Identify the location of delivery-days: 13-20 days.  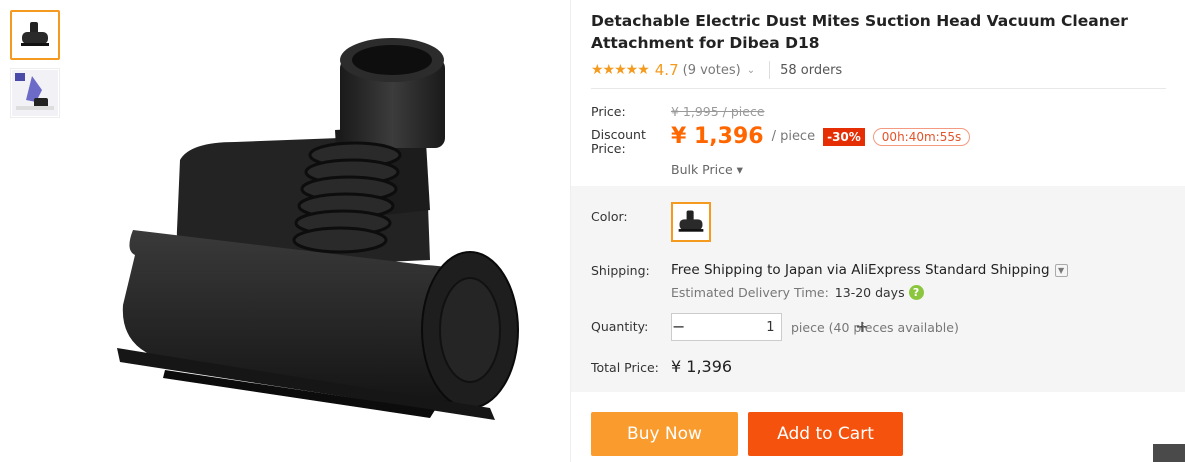
(869, 292).